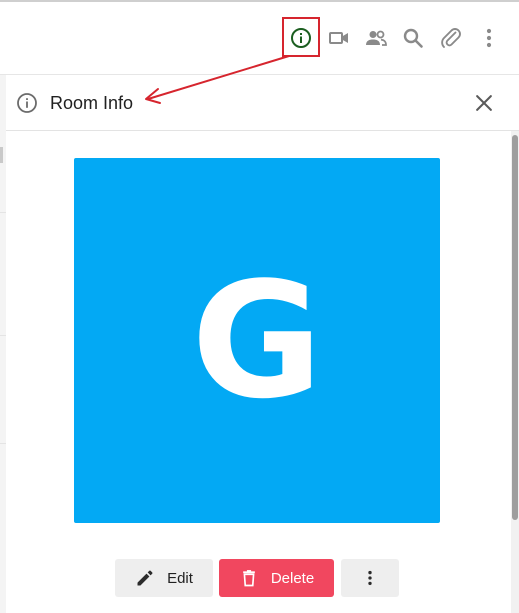  I want to click on video-call-icon, so click(338, 38).